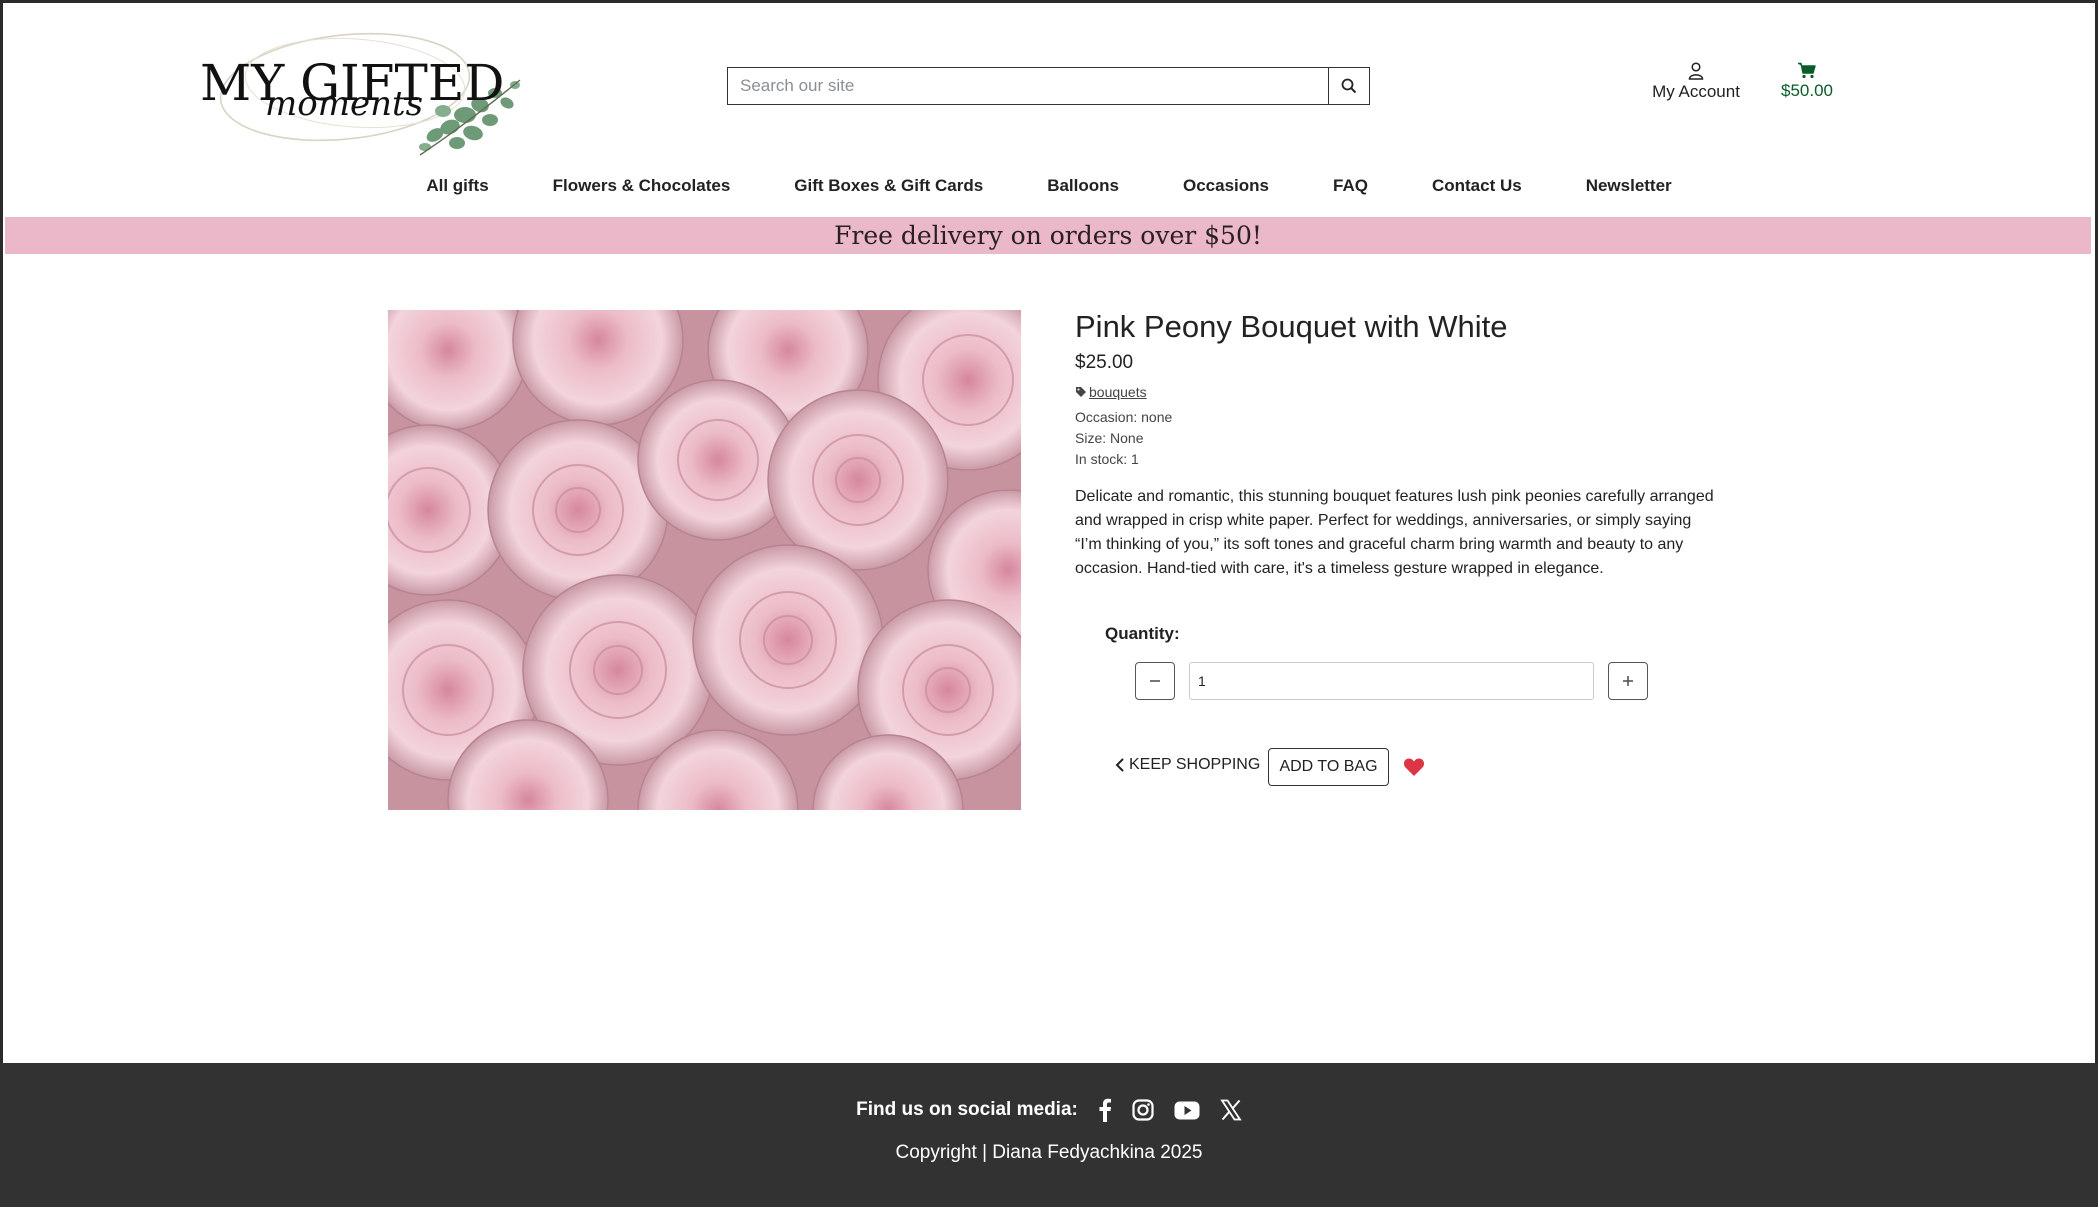 This screenshot has height=1207, width=2098. Describe the element at coordinates (888, 186) in the screenshot. I see `nav-gift-boxes-gift-cards: Gift Boxes & Gift Cards` at that location.